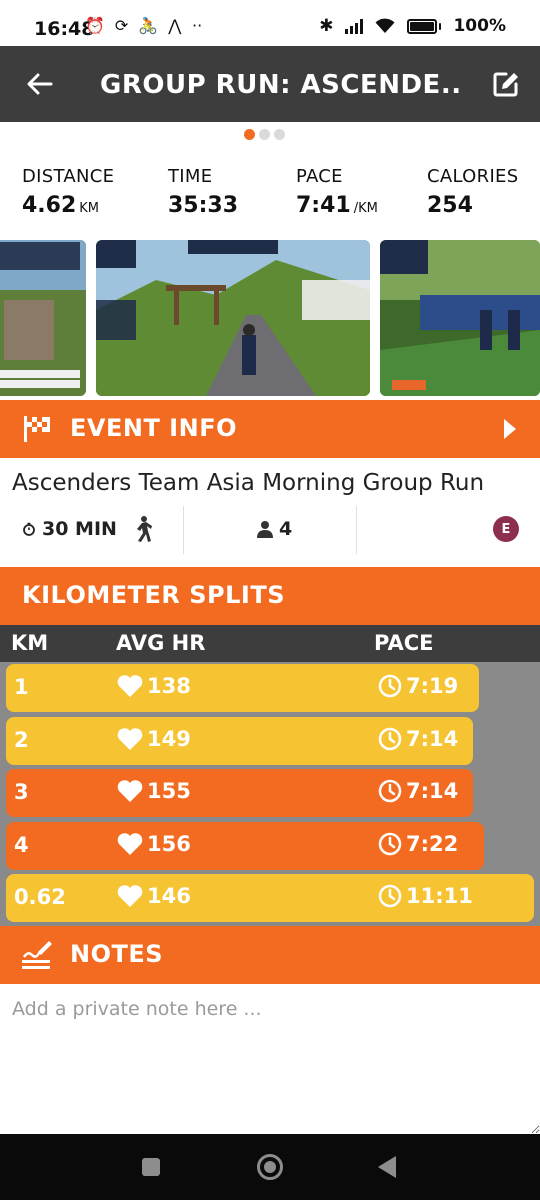 The image size is (540, 1200). Describe the element at coordinates (506, 529) in the screenshot. I see `category-badge: E` at that location.